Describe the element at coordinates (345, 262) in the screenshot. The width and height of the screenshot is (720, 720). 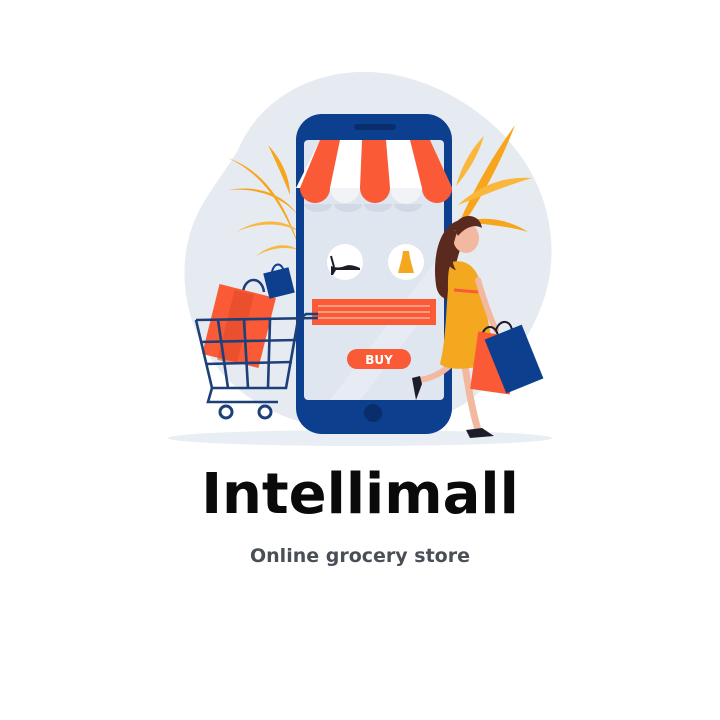
I see `shoe-product` at that location.